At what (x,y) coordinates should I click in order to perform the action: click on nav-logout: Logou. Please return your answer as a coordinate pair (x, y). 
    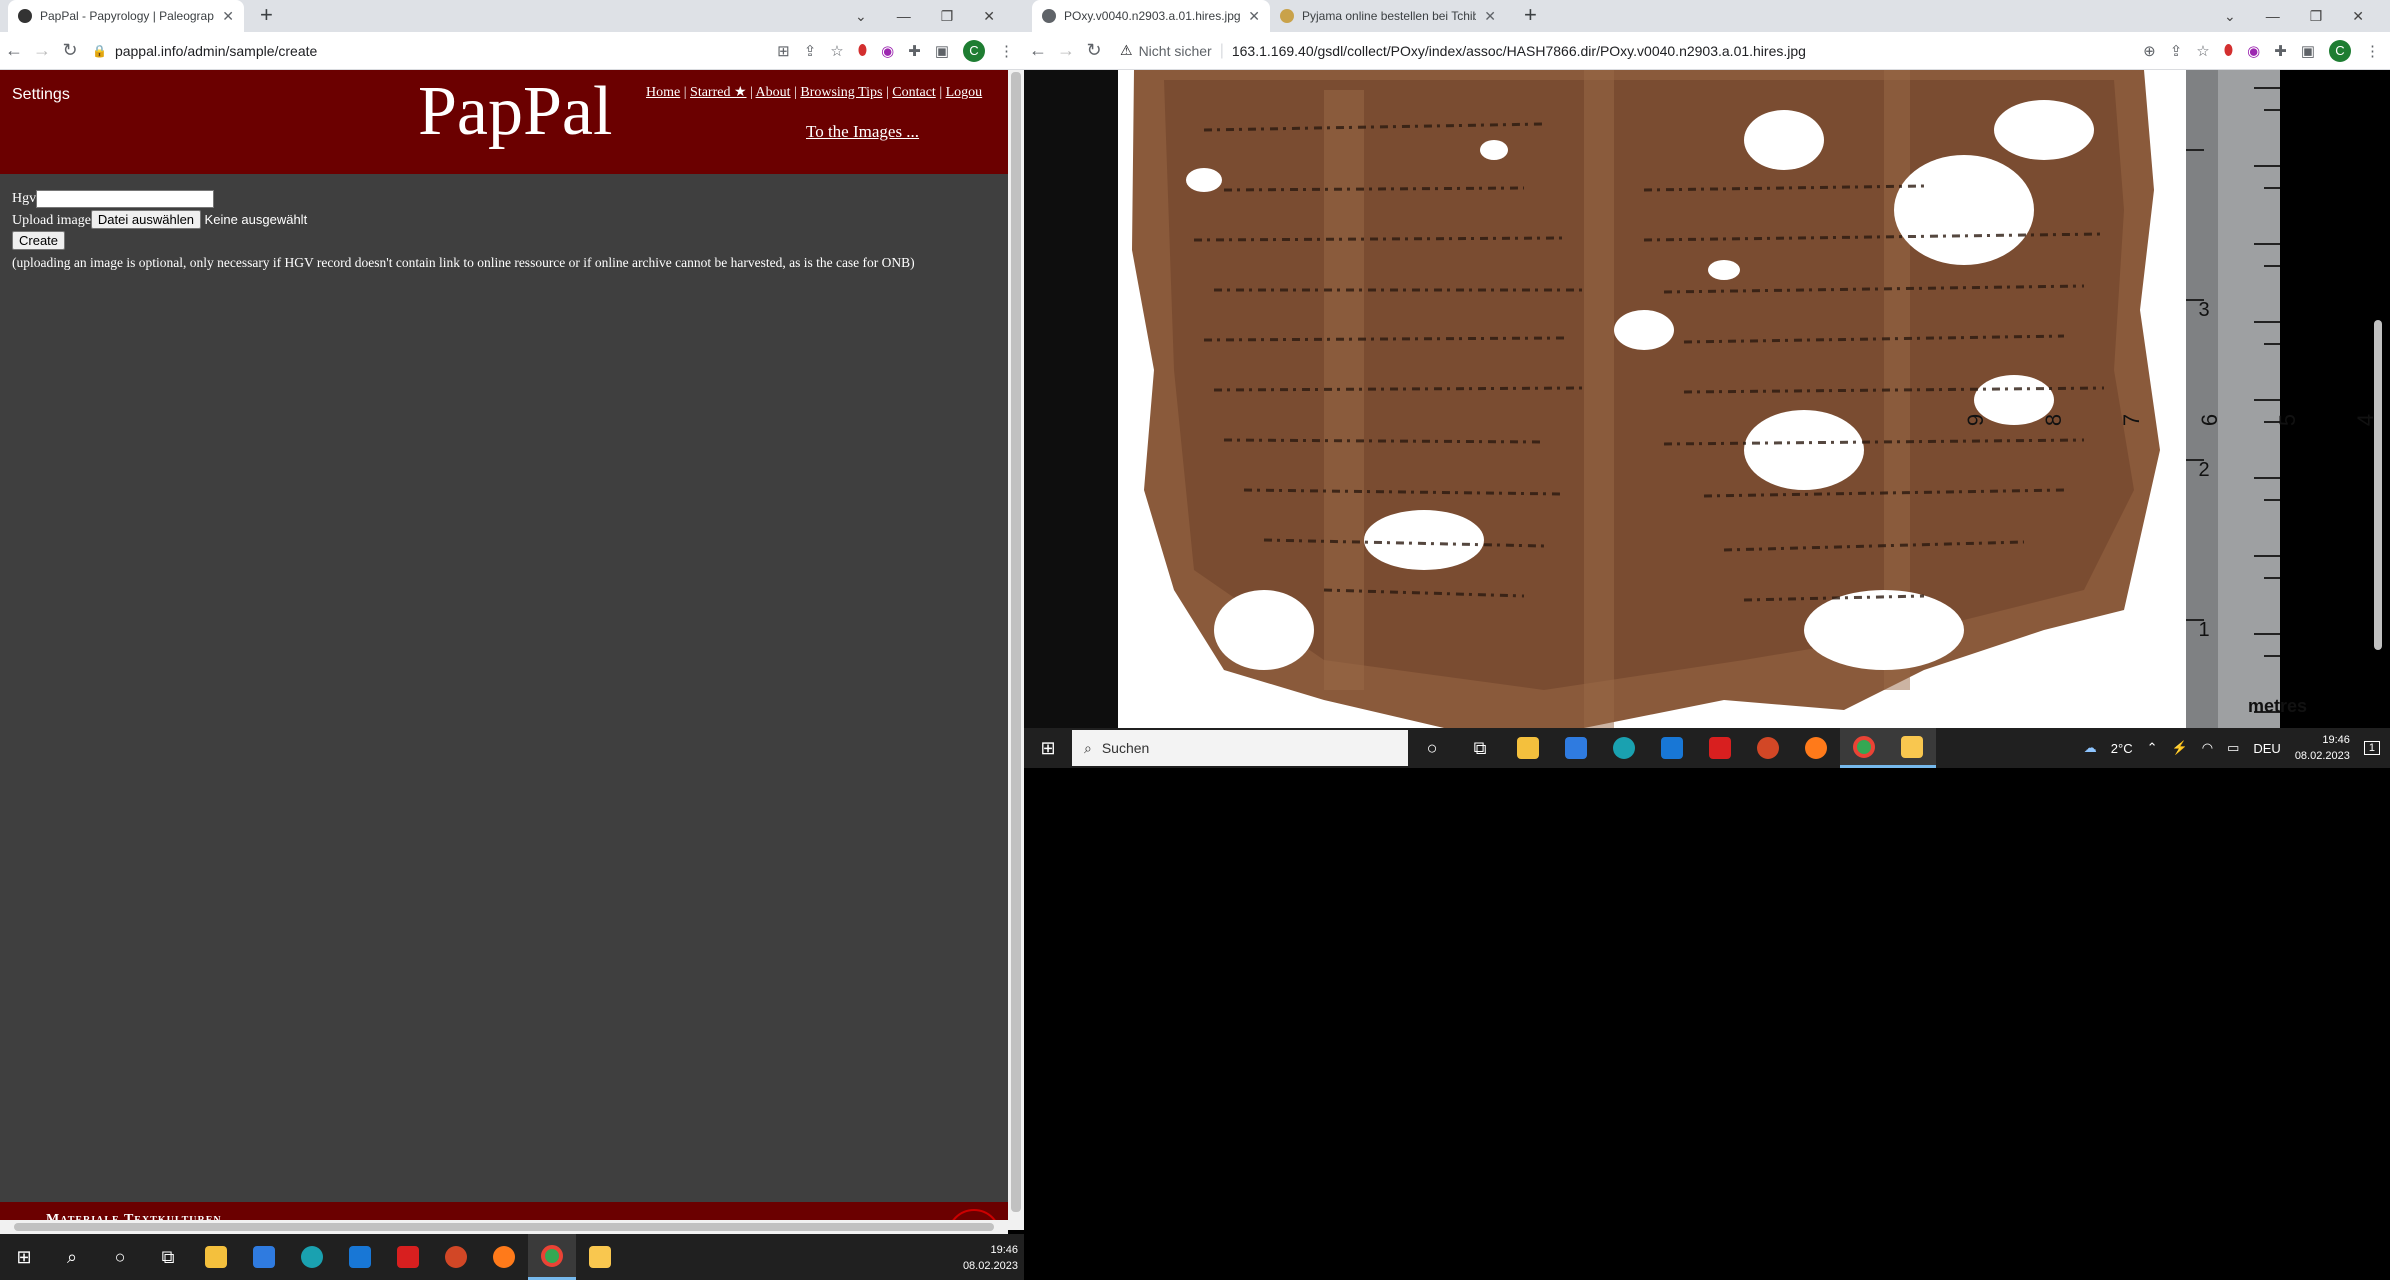
    Looking at the image, I should click on (964, 92).